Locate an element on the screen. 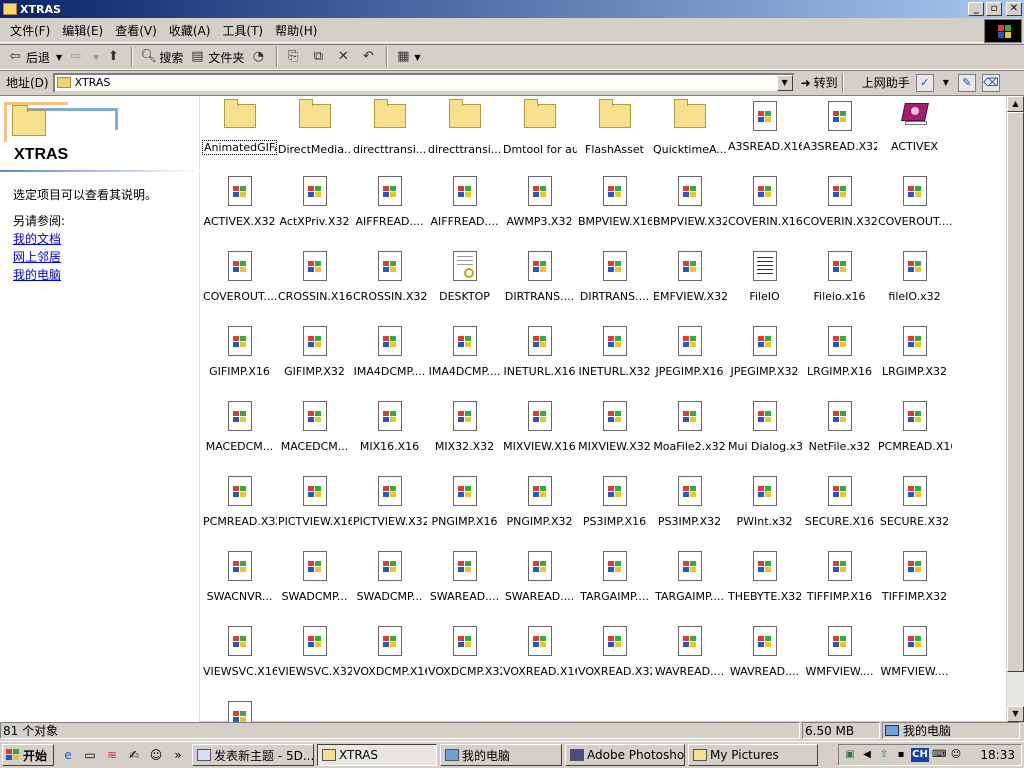 This screenshot has width=1024, height=768. file-item: THEBYTE.X32 is located at coordinates (764, 585).